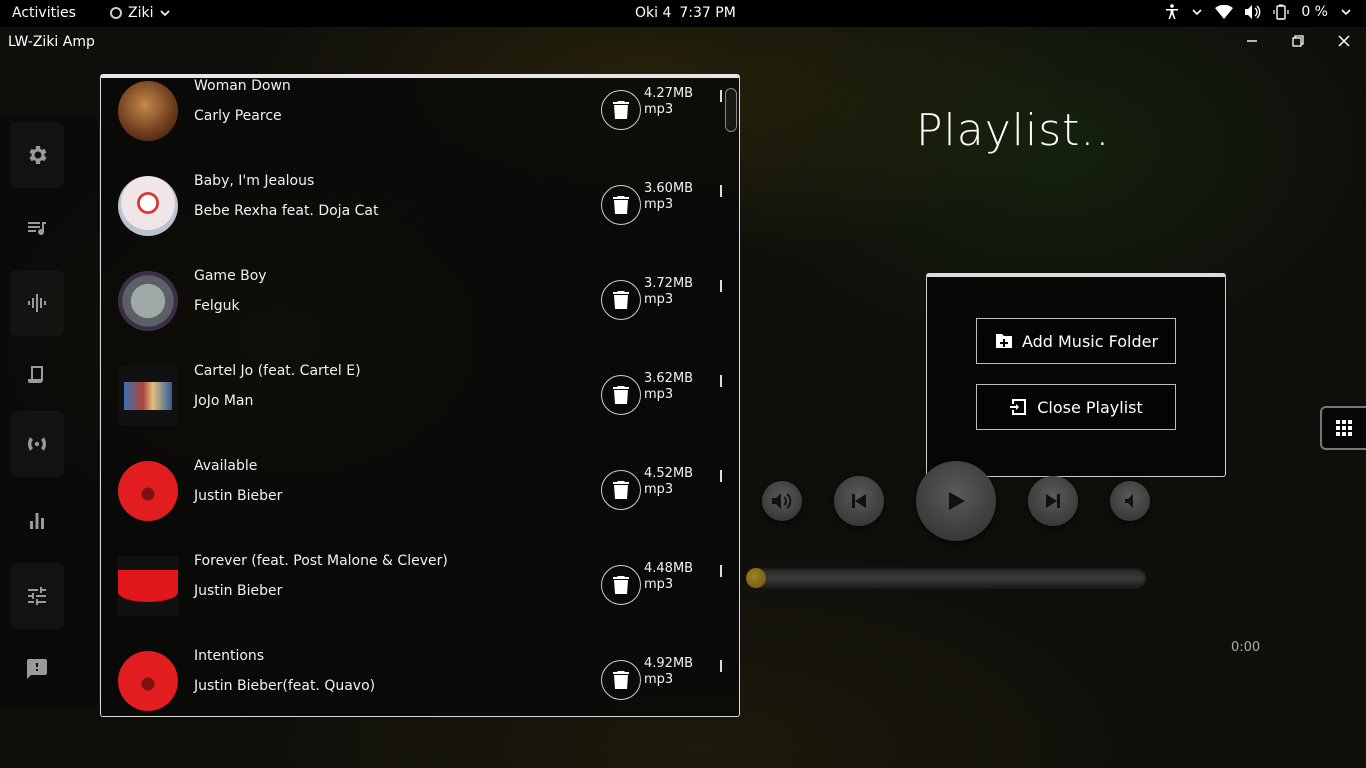 Image resolution: width=1366 pixels, height=768 pixels. What do you see at coordinates (37, 375) in the screenshot?
I see `sidebar-lyrics-button` at bounding box center [37, 375].